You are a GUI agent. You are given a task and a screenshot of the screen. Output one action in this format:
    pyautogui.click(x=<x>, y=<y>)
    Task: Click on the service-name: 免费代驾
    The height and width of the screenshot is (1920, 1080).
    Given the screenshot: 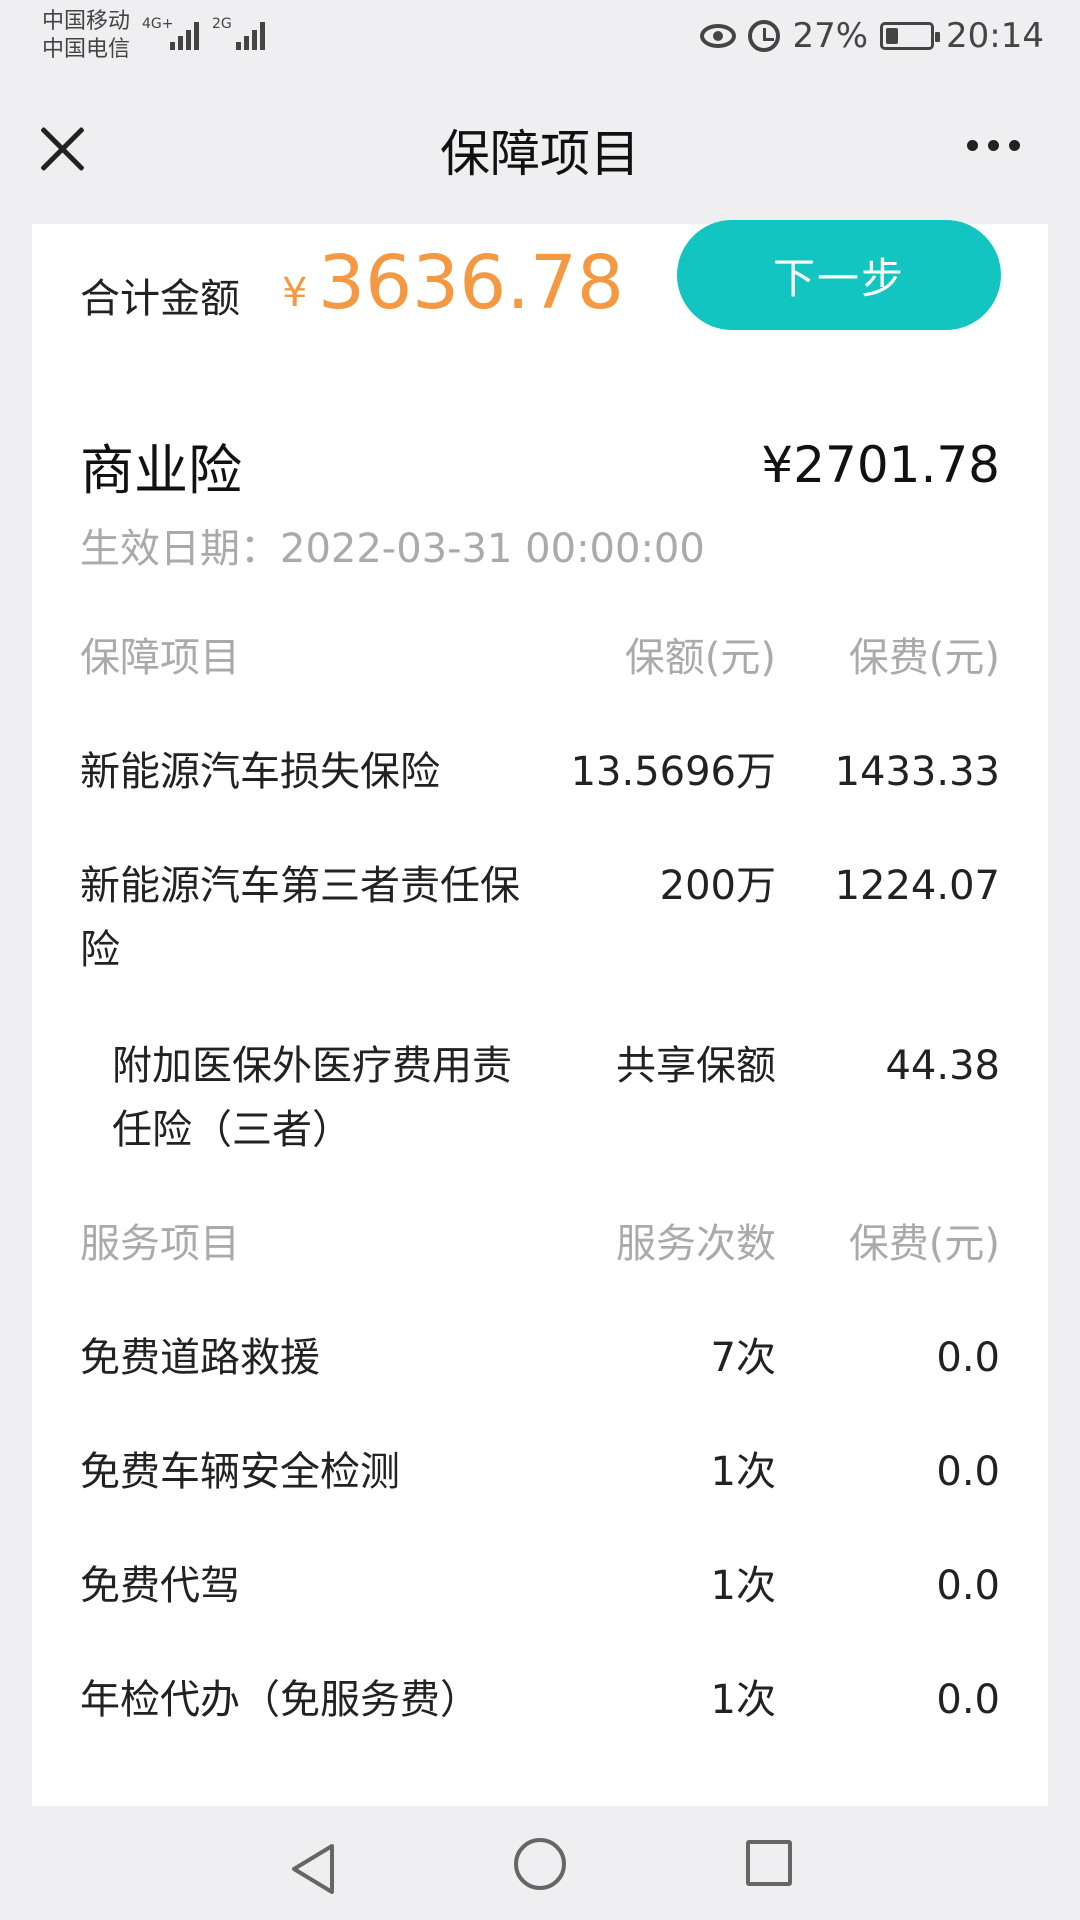 What is the action you would take?
    pyautogui.click(x=160, y=1586)
    